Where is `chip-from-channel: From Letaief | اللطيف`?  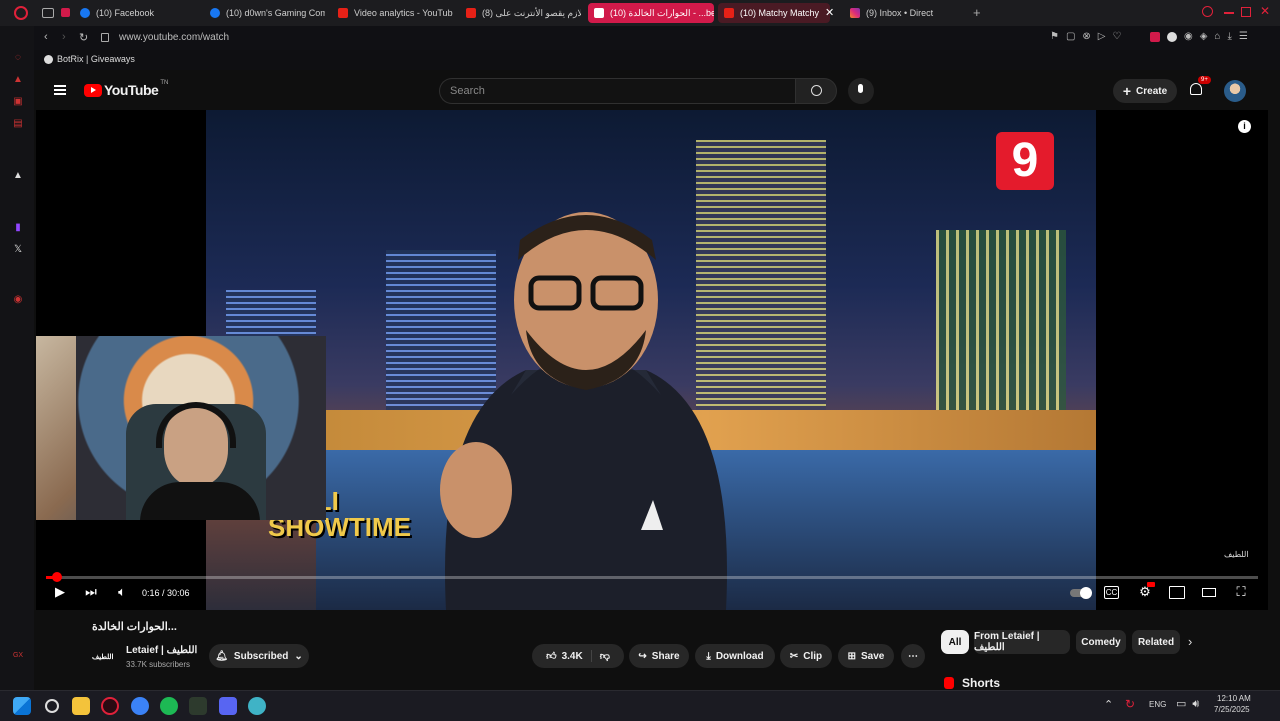 chip-from-channel: From Letaief | اللطيف is located at coordinates (1022, 642).